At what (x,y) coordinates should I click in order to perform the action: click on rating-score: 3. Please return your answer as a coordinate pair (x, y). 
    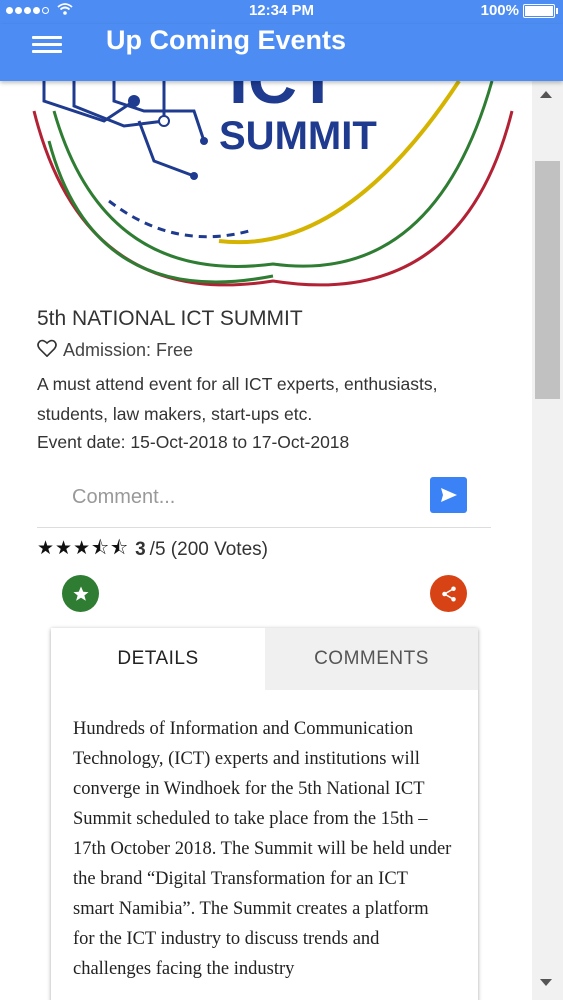
    Looking at the image, I should click on (140, 549).